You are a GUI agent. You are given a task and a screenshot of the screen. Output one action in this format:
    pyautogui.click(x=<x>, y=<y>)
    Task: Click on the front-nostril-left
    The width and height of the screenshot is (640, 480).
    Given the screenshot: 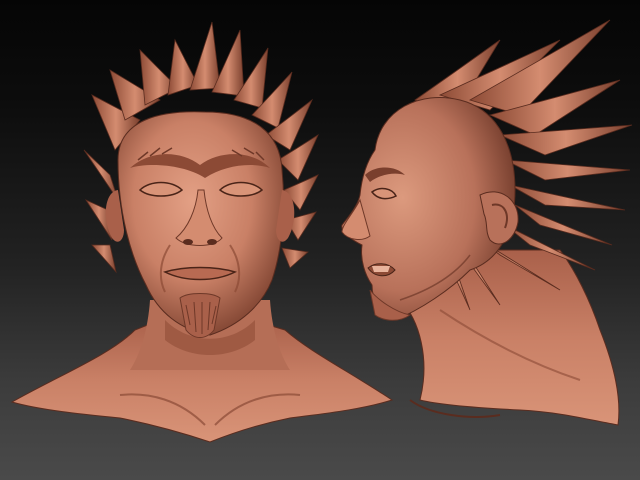 What is the action you would take?
    pyautogui.click(x=188, y=242)
    